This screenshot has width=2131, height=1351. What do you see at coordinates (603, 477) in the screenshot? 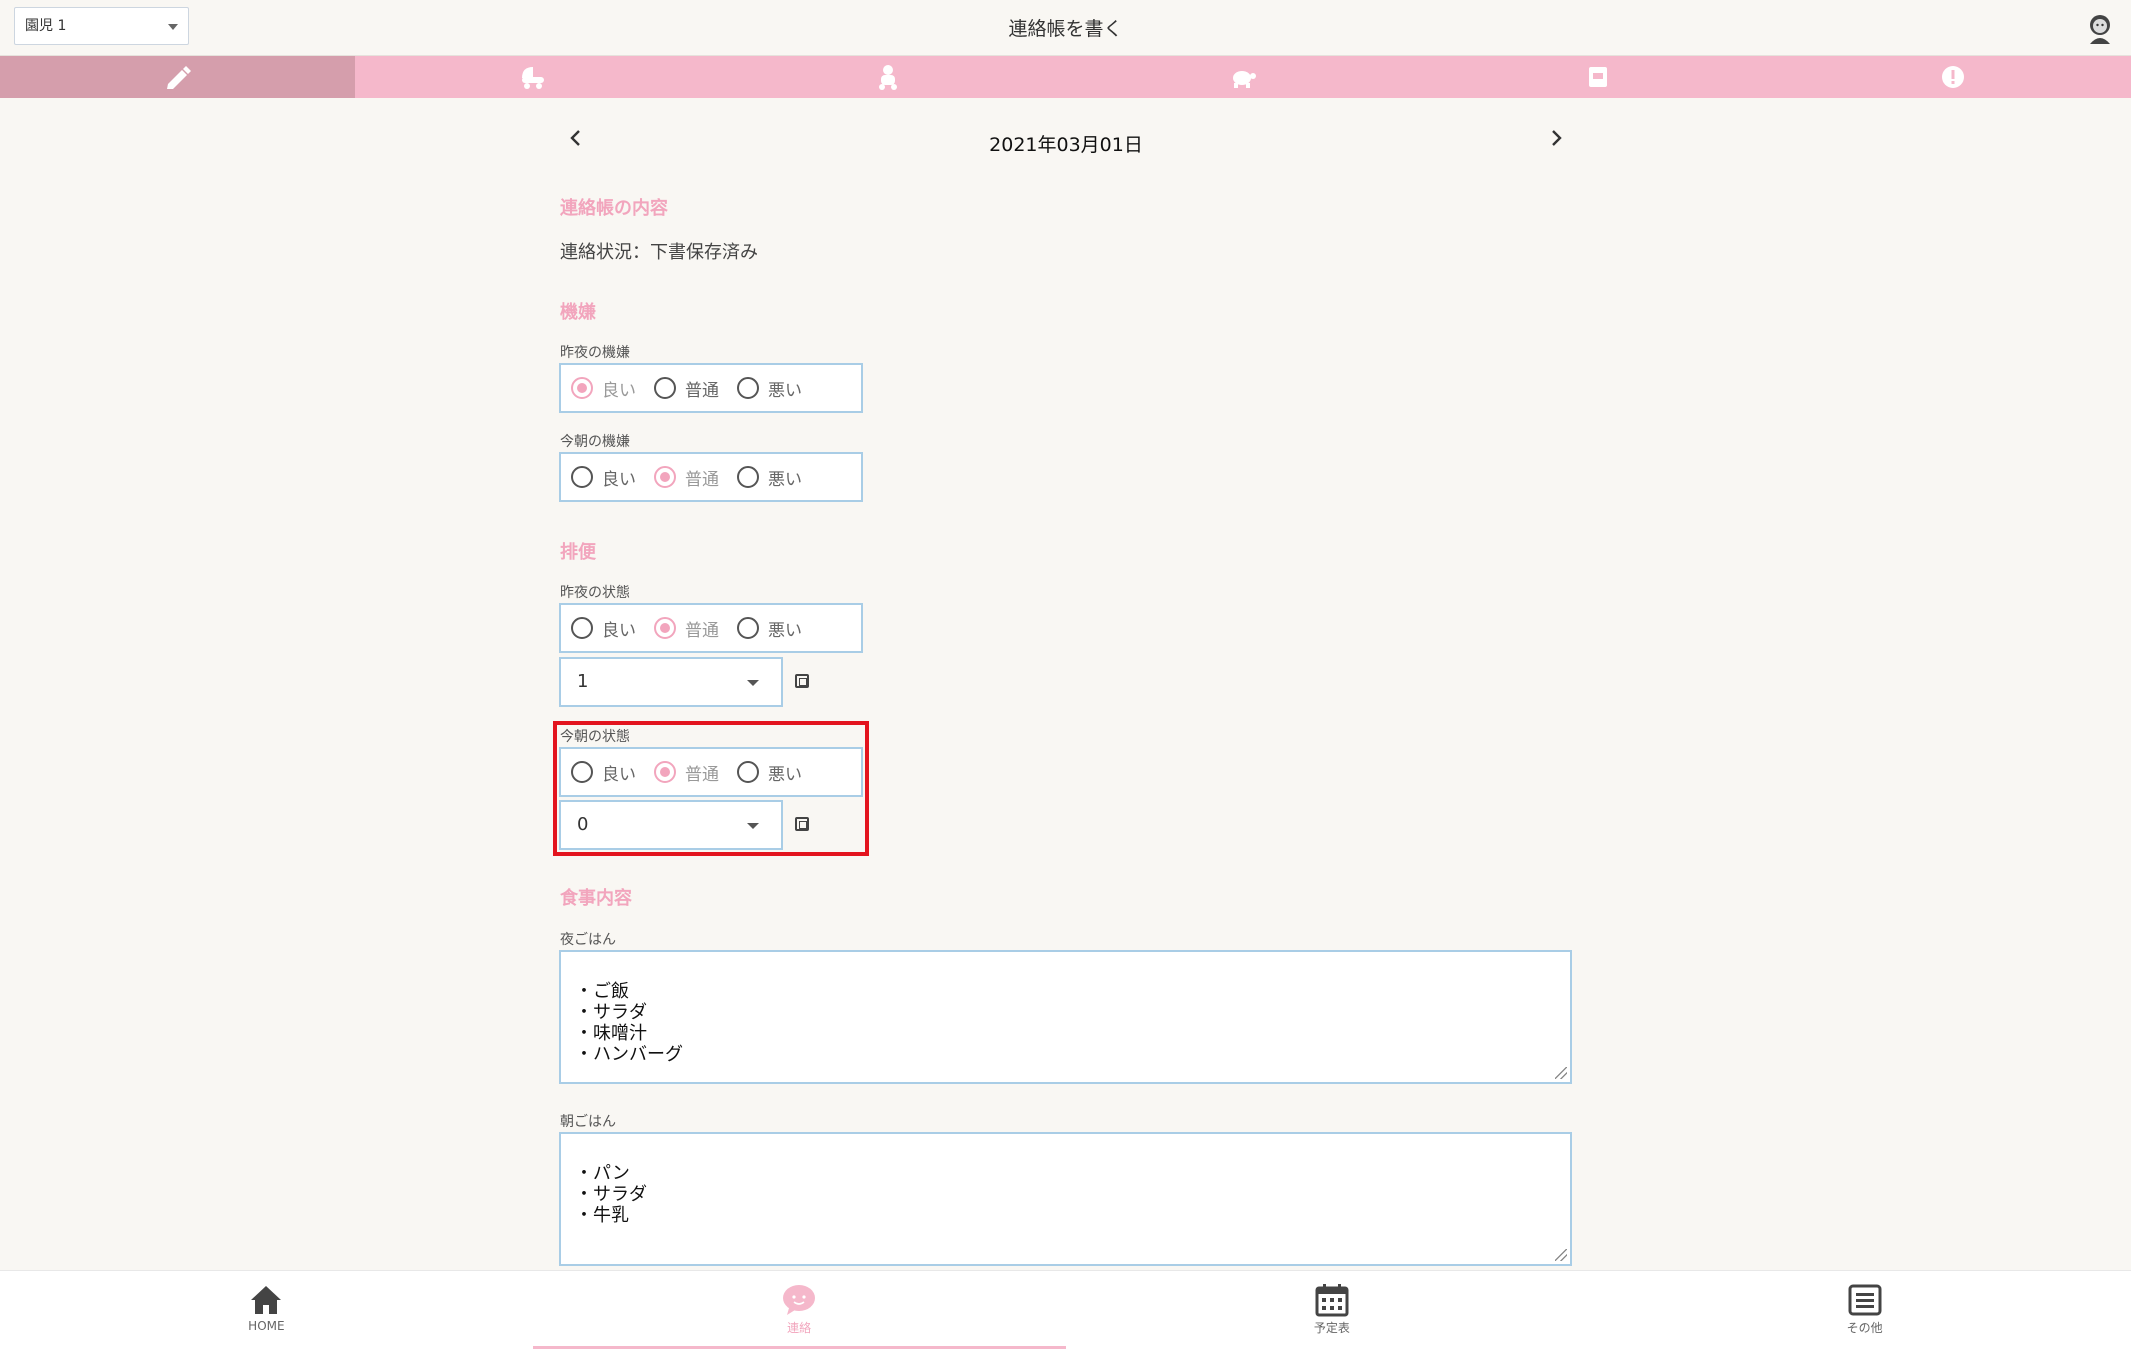
I see `mood-this-morning-good: 良い` at bounding box center [603, 477].